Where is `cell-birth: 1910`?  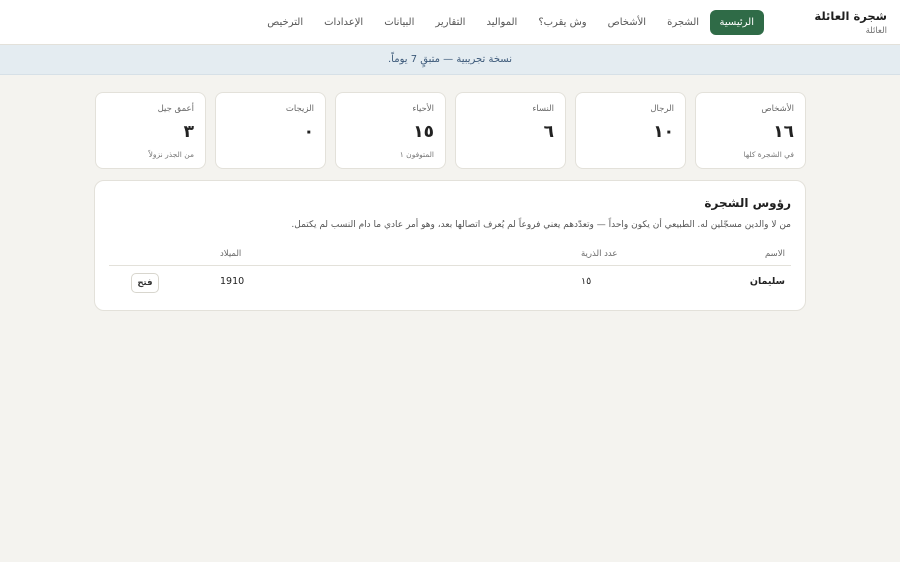
cell-birth: 1910 is located at coordinates (232, 281).